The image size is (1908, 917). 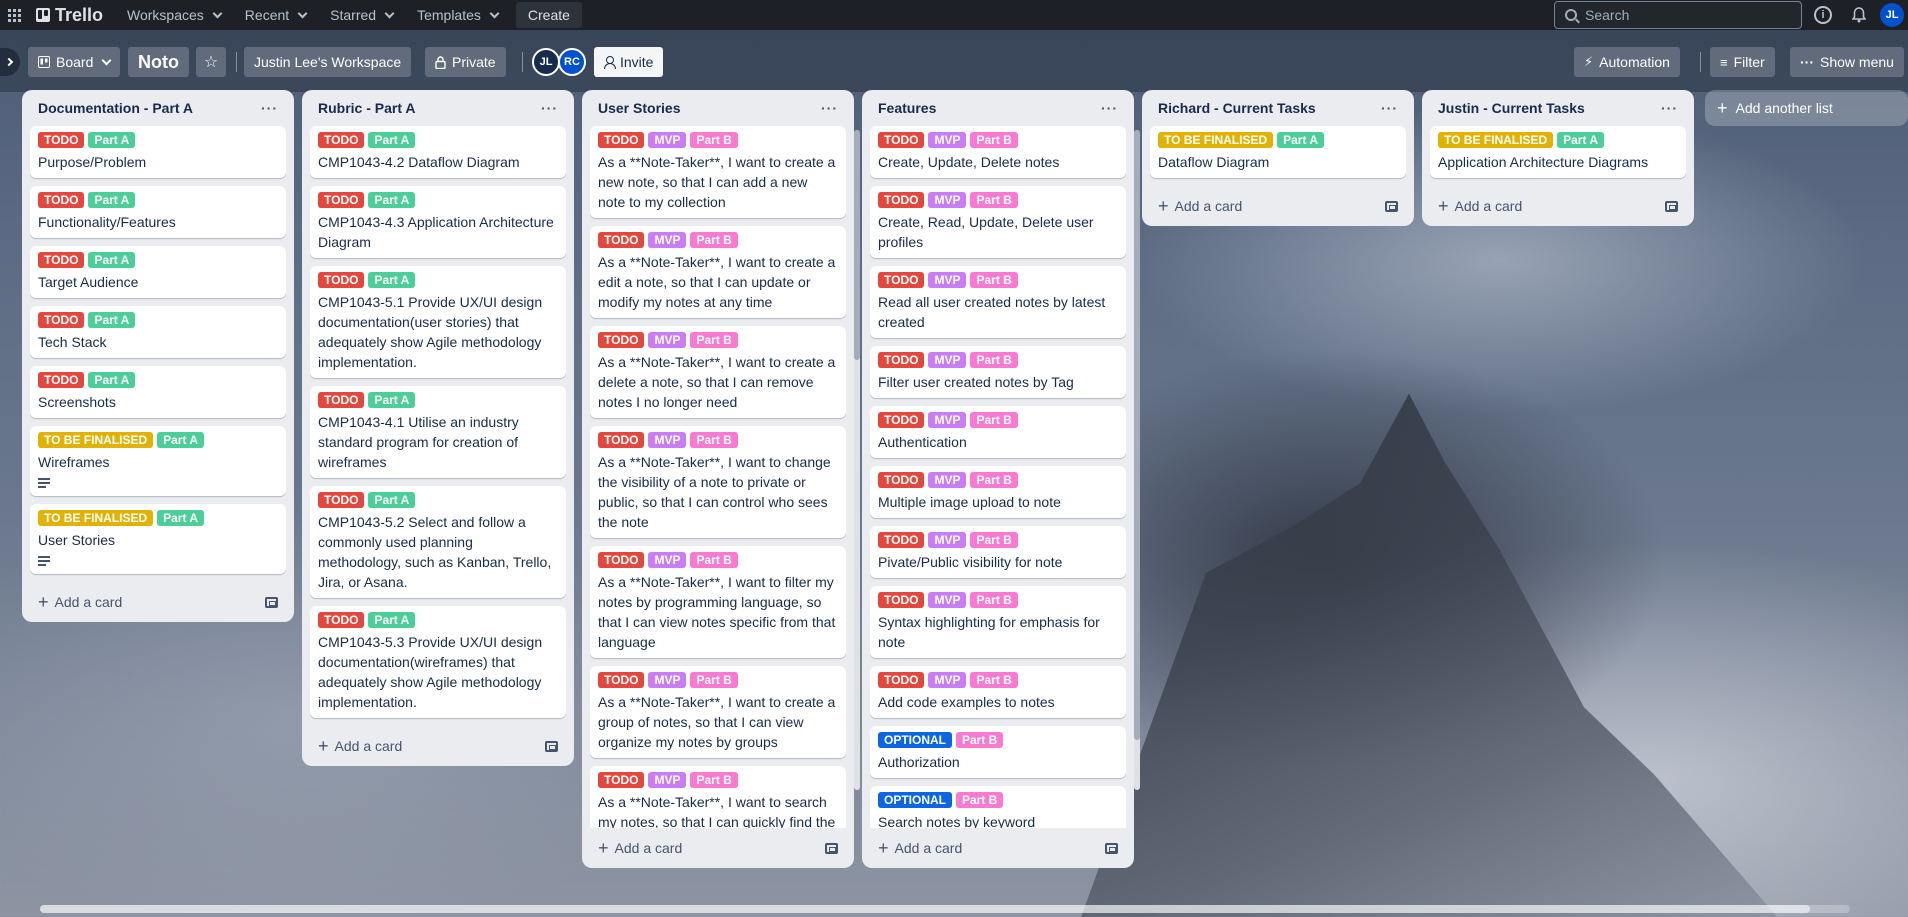 What do you see at coordinates (1806, 108) in the screenshot?
I see `add-list-button: + Add another list` at bounding box center [1806, 108].